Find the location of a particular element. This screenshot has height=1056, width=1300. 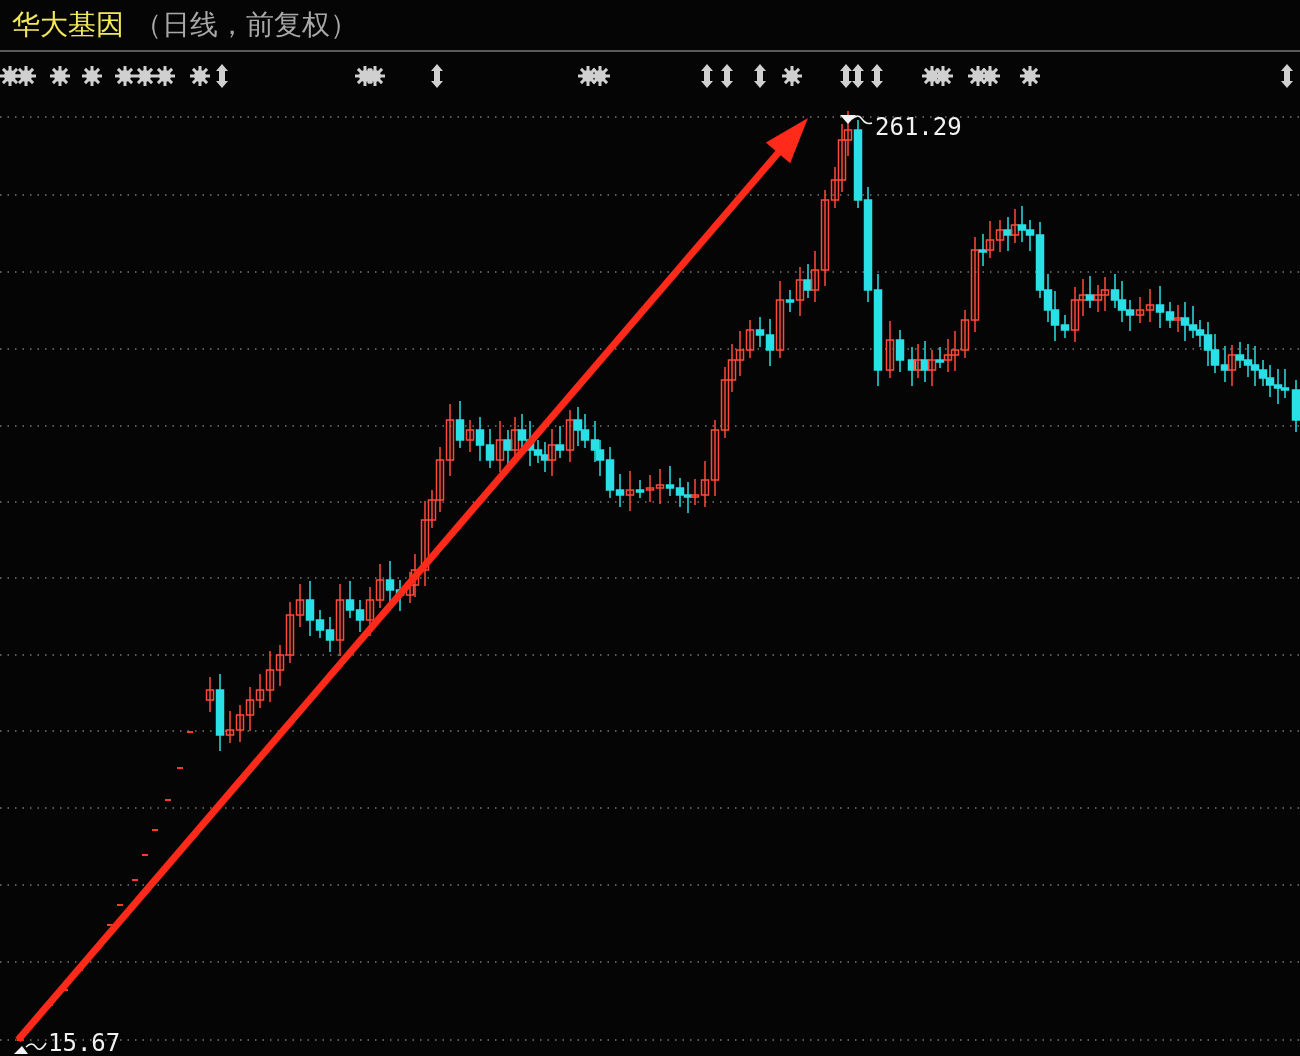

price-label: 261.29 is located at coordinates (918, 127).